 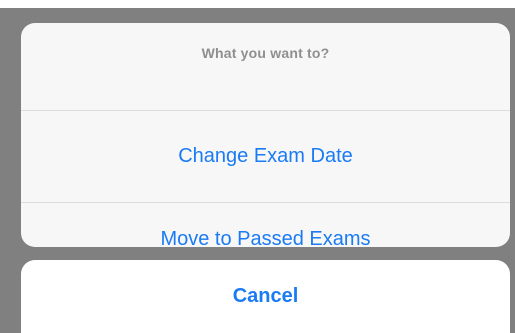 I want to click on top-background-strip, so click(x=257, y=4).